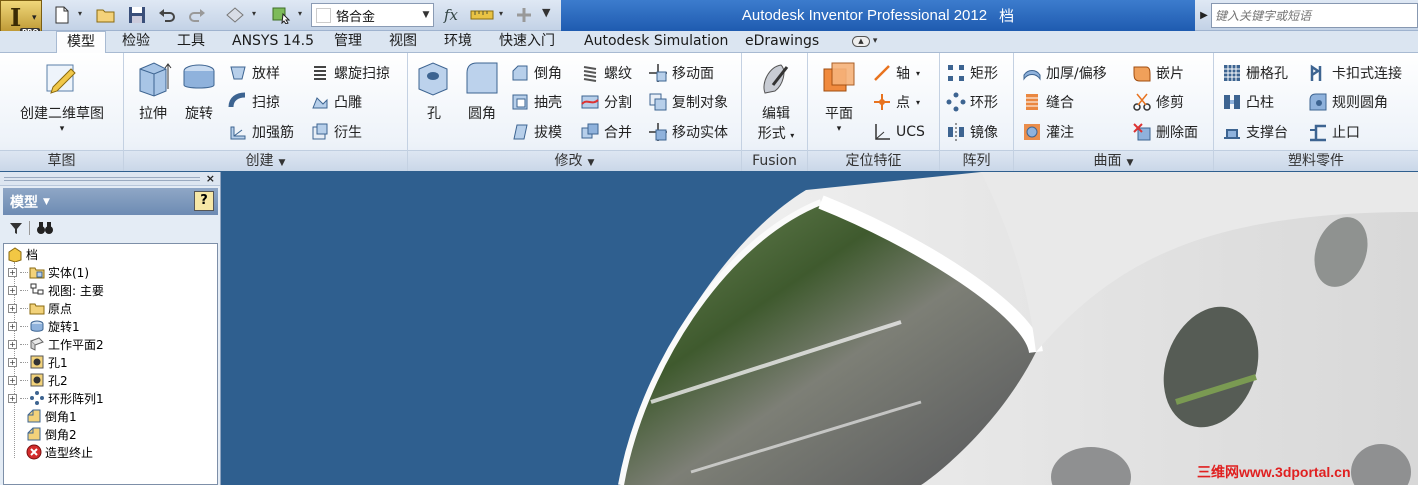 The image size is (1418, 485). Describe the element at coordinates (606, 73) in the screenshot. I see `thread-button: 螺纹` at that location.